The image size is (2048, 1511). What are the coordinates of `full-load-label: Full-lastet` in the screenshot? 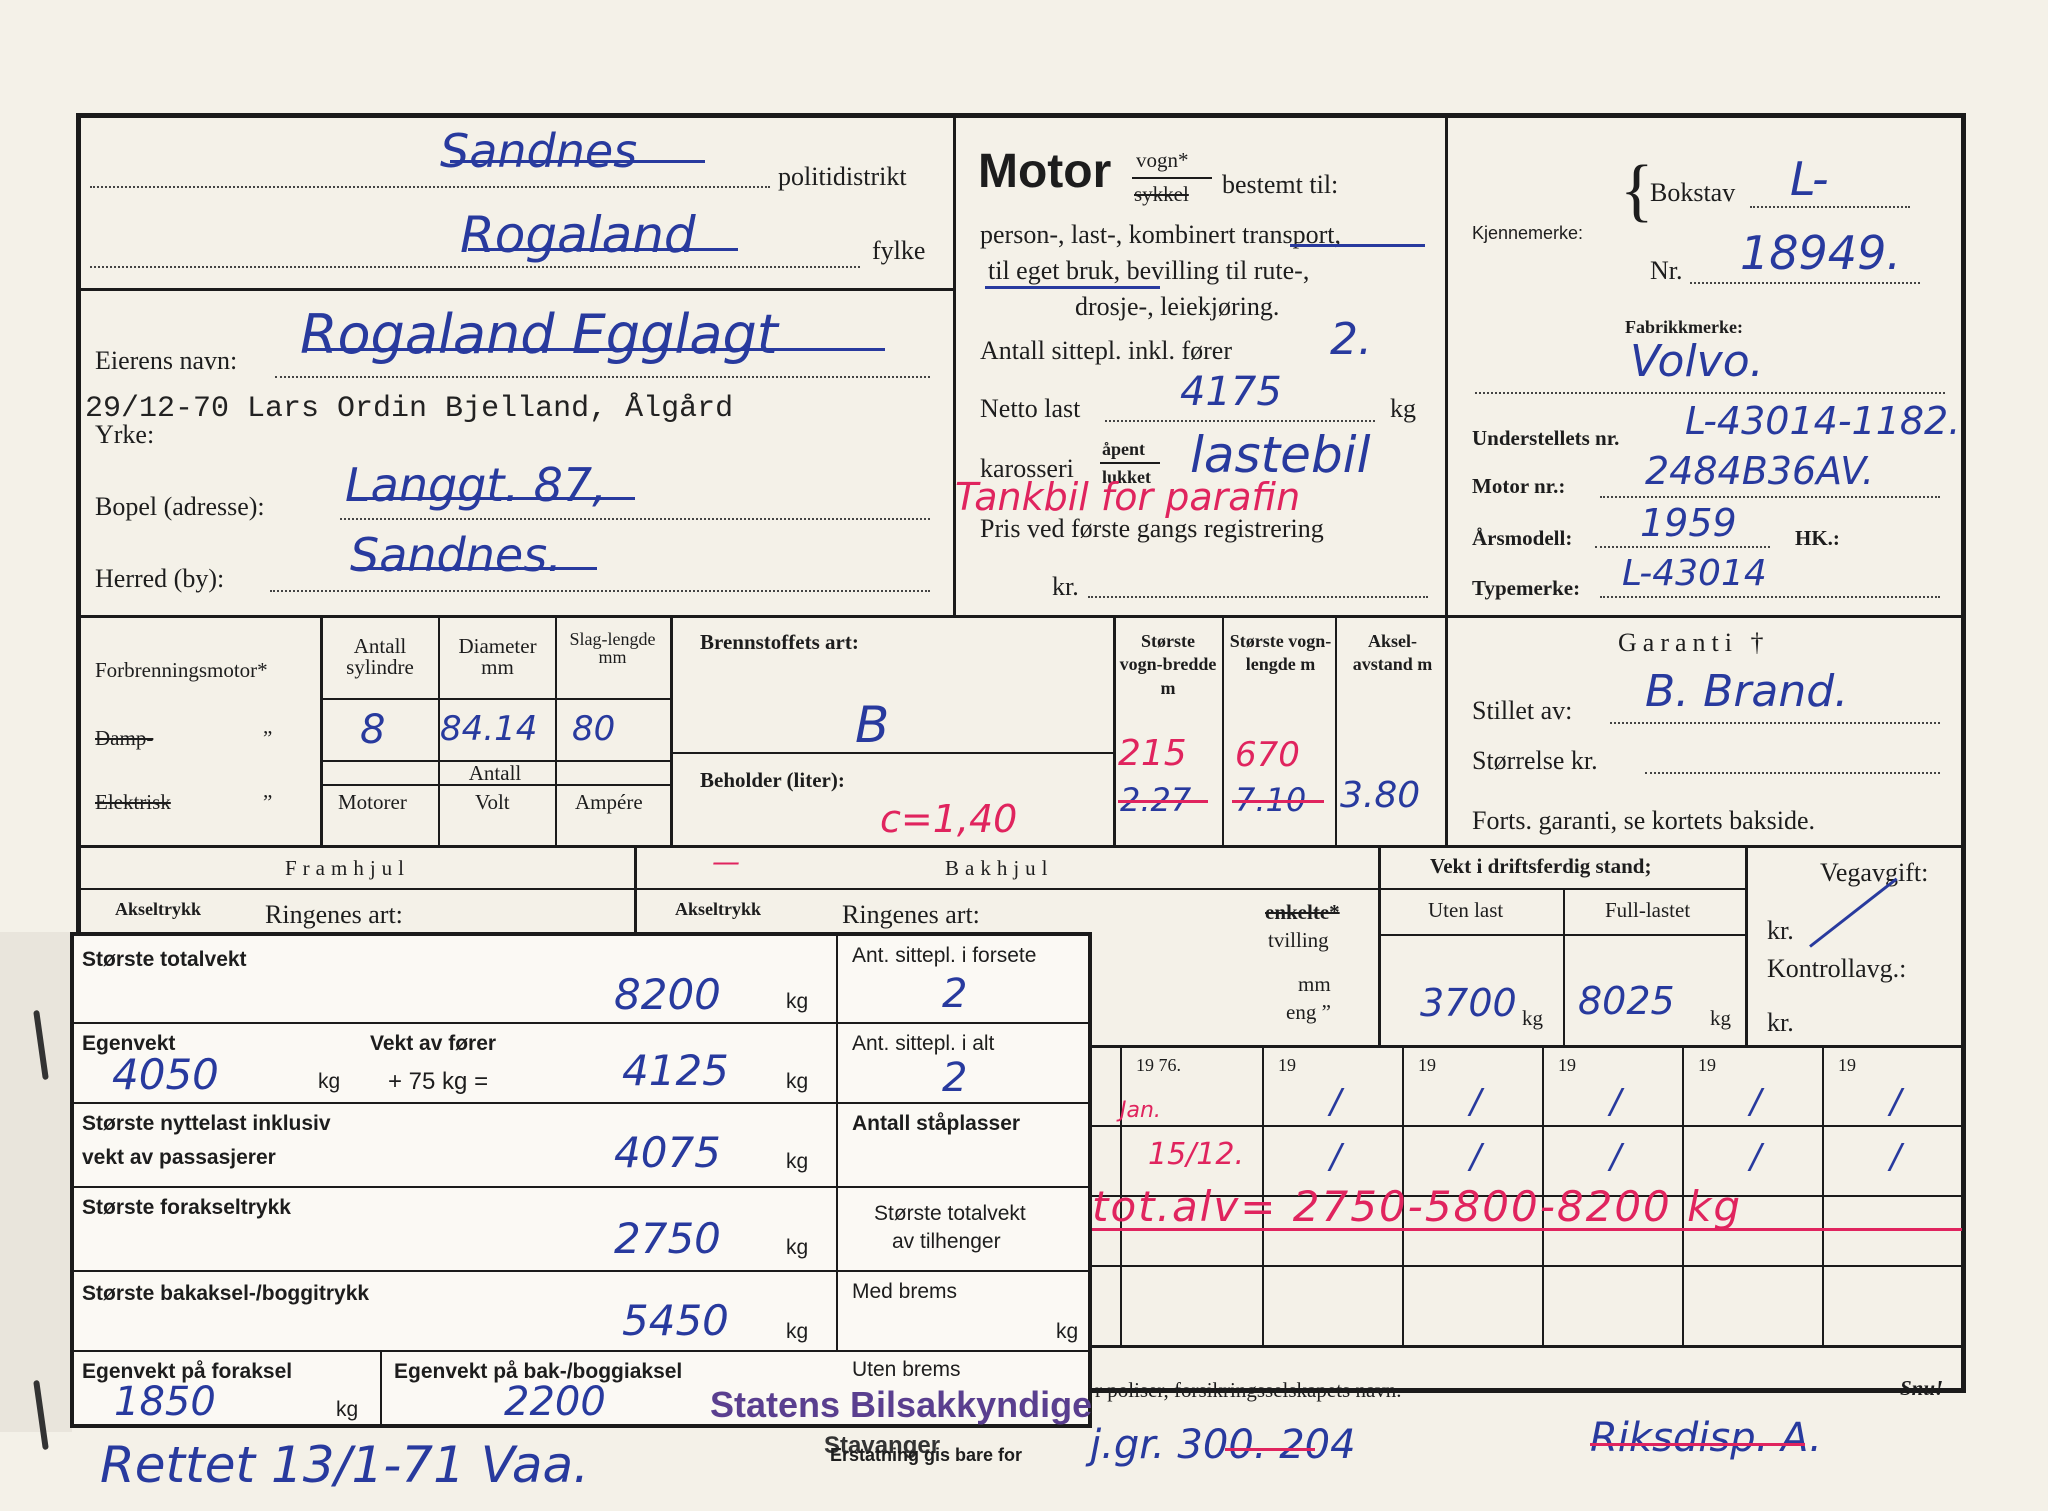 It's located at (1648, 910).